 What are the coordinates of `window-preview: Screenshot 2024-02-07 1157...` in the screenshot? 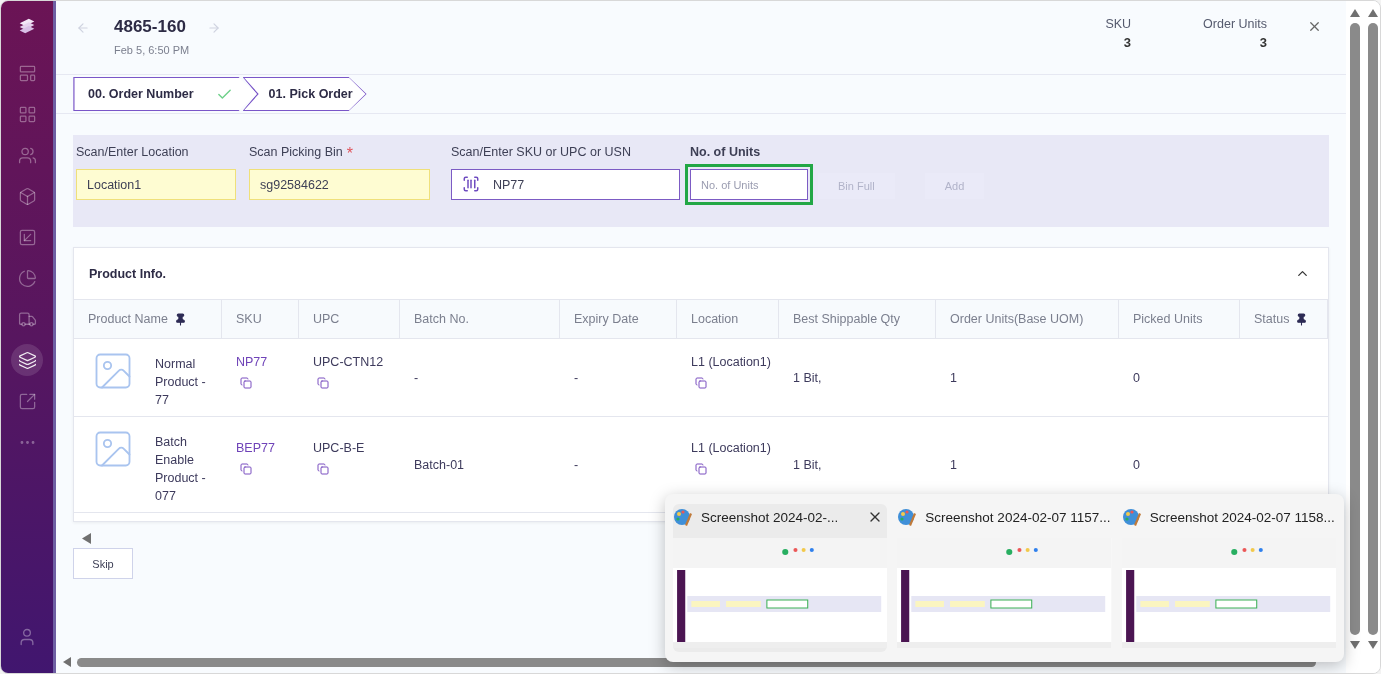 It's located at (1004, 578).